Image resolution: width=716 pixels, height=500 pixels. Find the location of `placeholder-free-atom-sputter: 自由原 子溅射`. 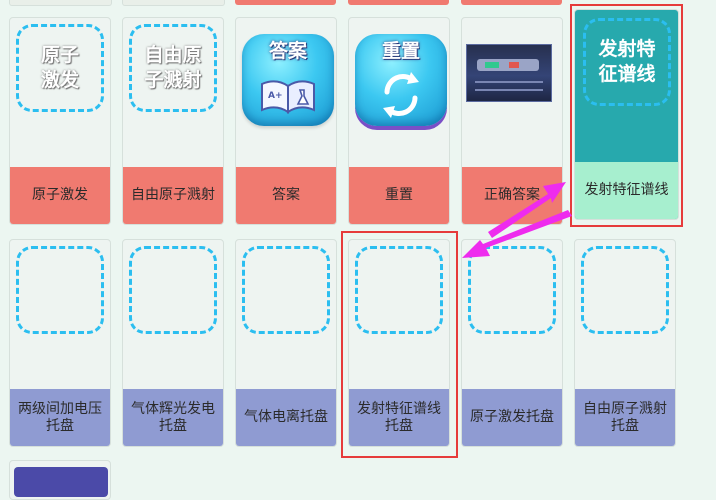

placeholder-free-atom-sputter: 自由原 子溅射 is located at coordinates (173, 68).